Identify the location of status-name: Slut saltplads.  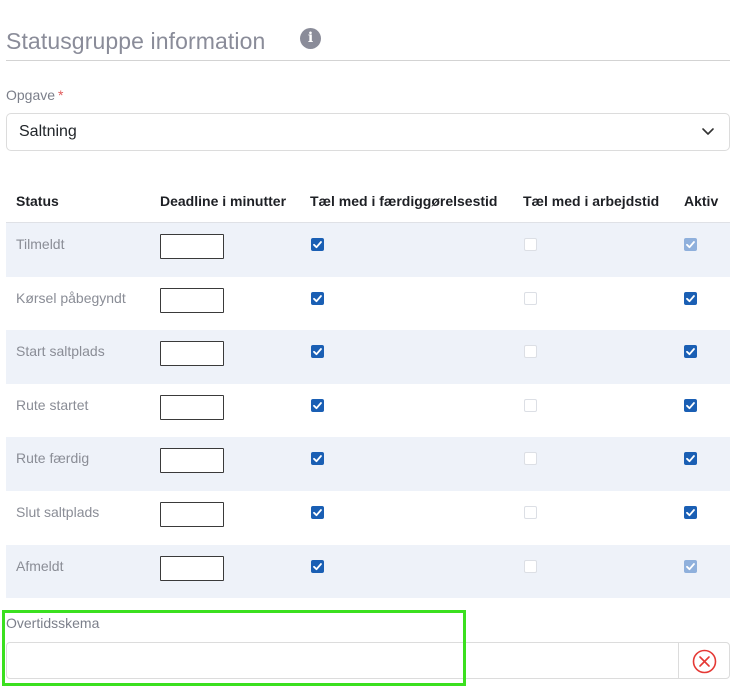
(58, 511).